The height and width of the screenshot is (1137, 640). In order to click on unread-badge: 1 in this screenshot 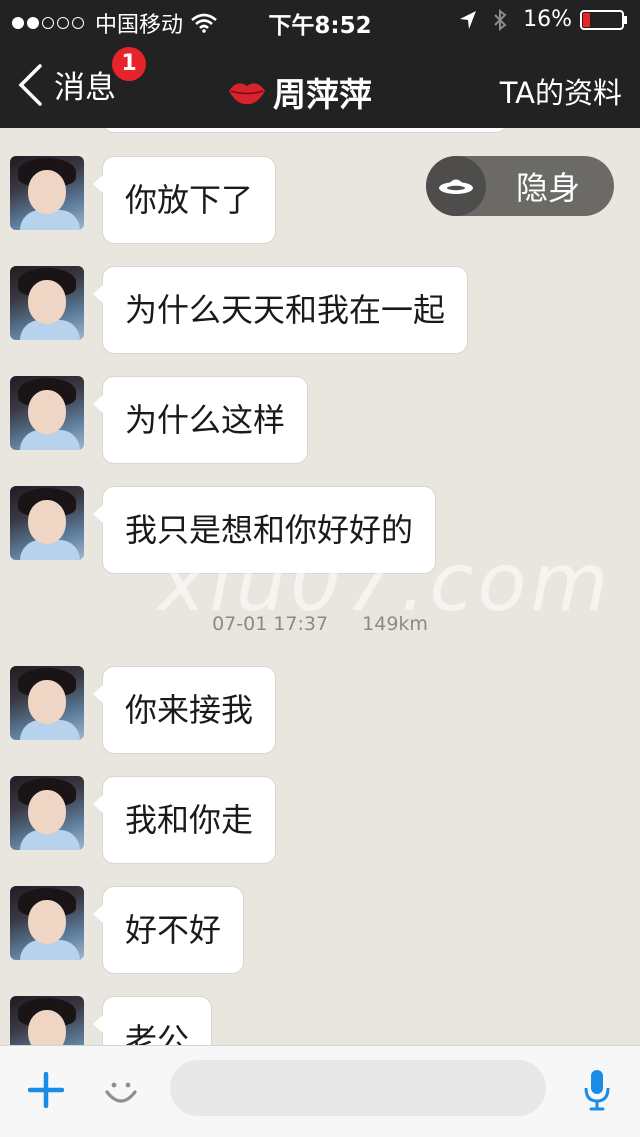, I will do `click(129, 64)`.